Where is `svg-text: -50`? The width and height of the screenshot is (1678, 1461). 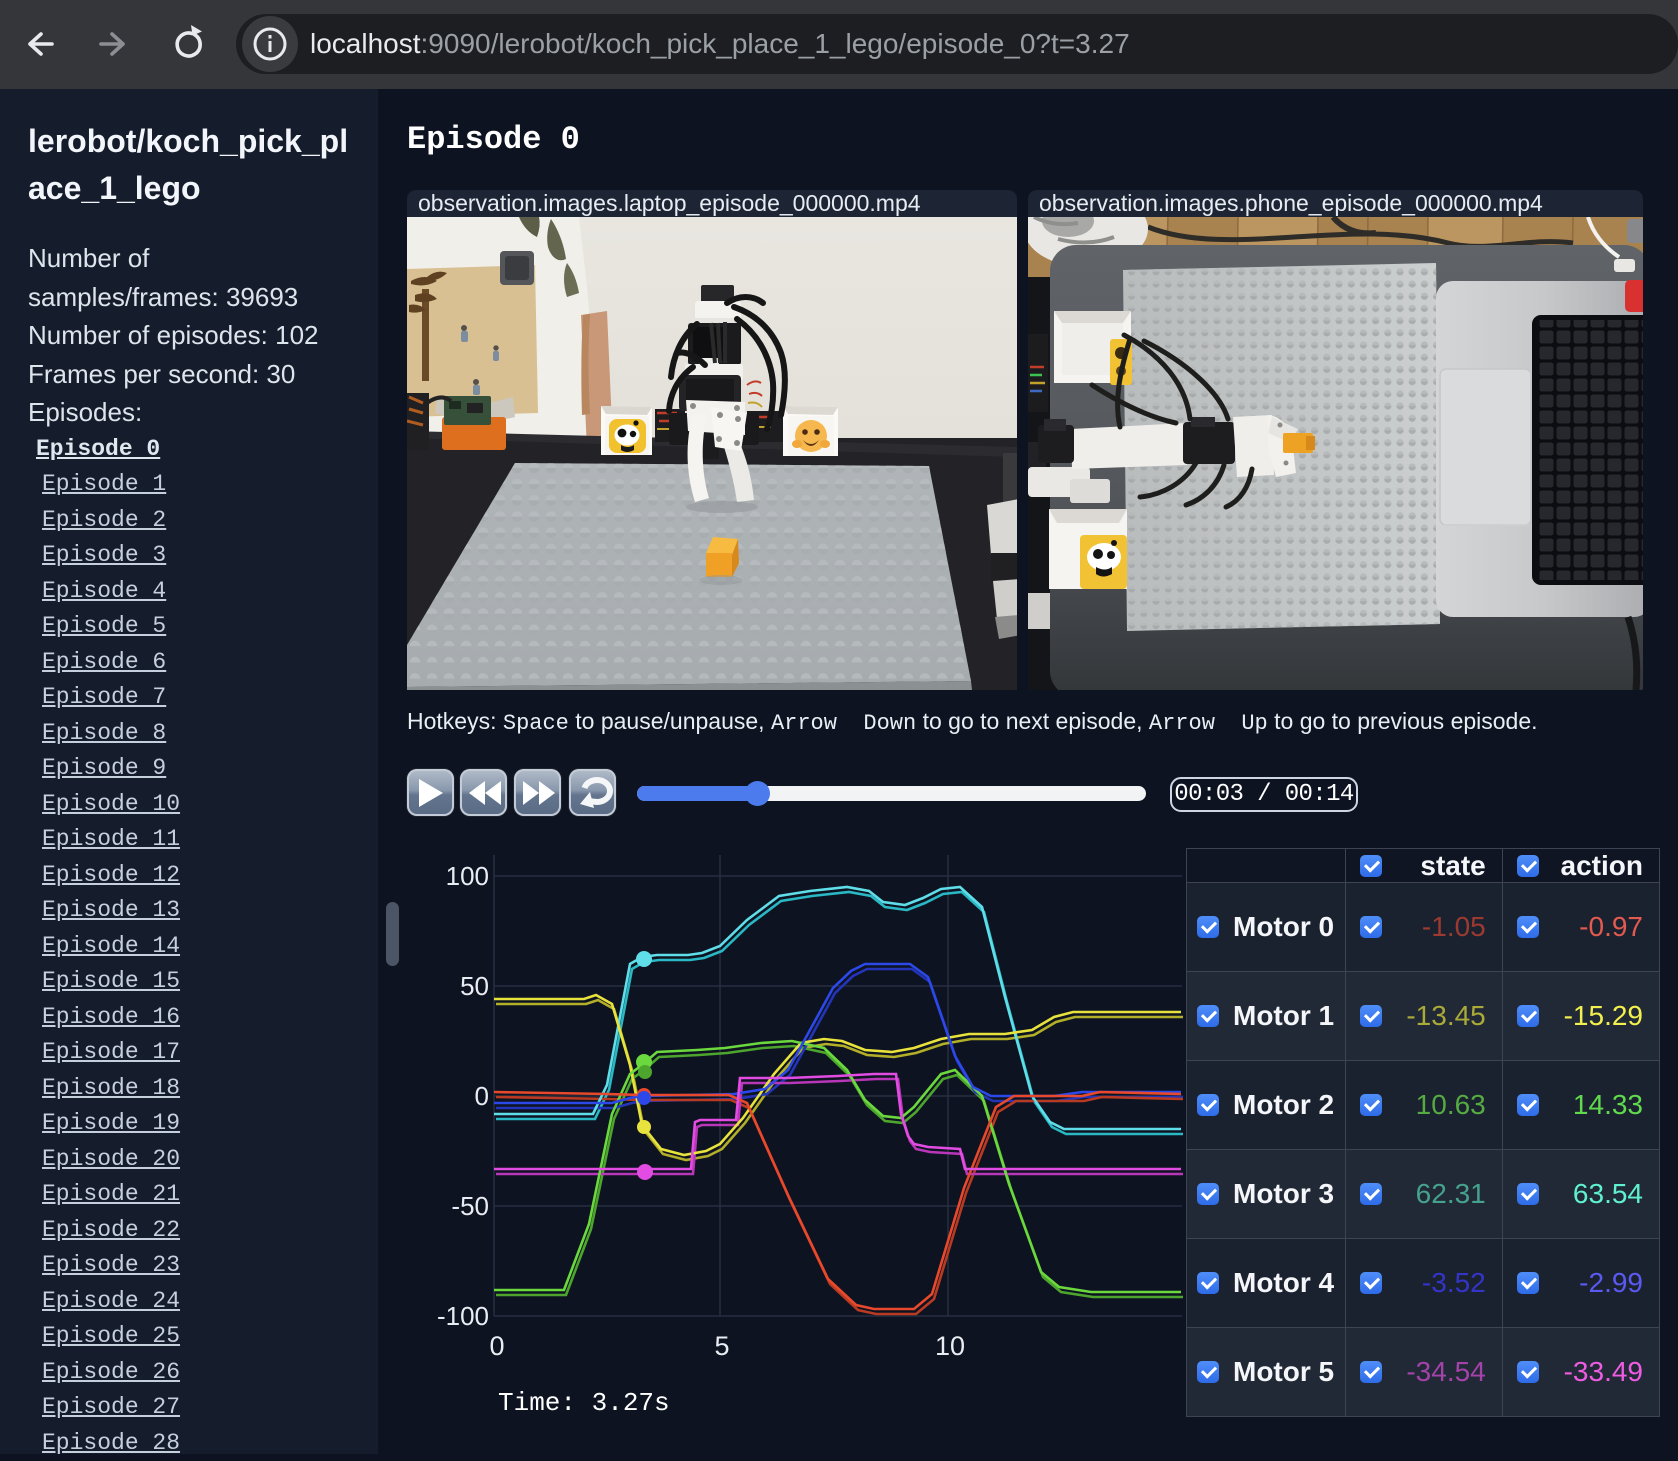
svg-text: -50 is located at coordinates (470, 1206).